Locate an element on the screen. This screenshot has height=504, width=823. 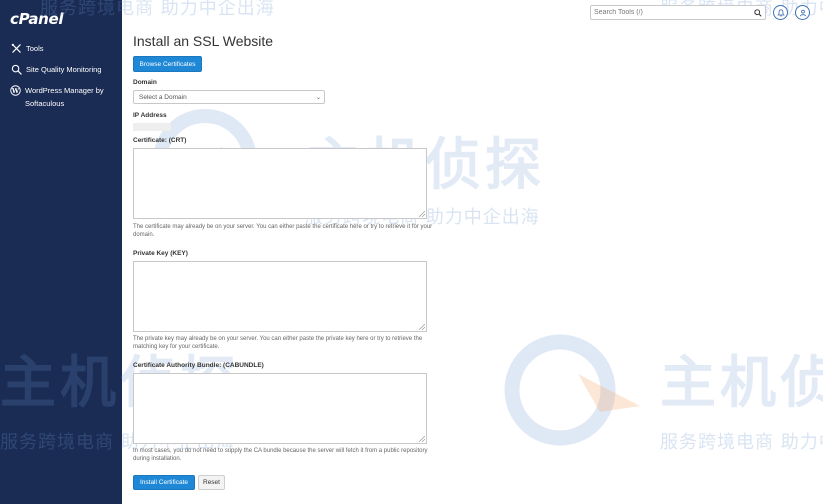
magnifier-icon is located at coordinates (16, 69).